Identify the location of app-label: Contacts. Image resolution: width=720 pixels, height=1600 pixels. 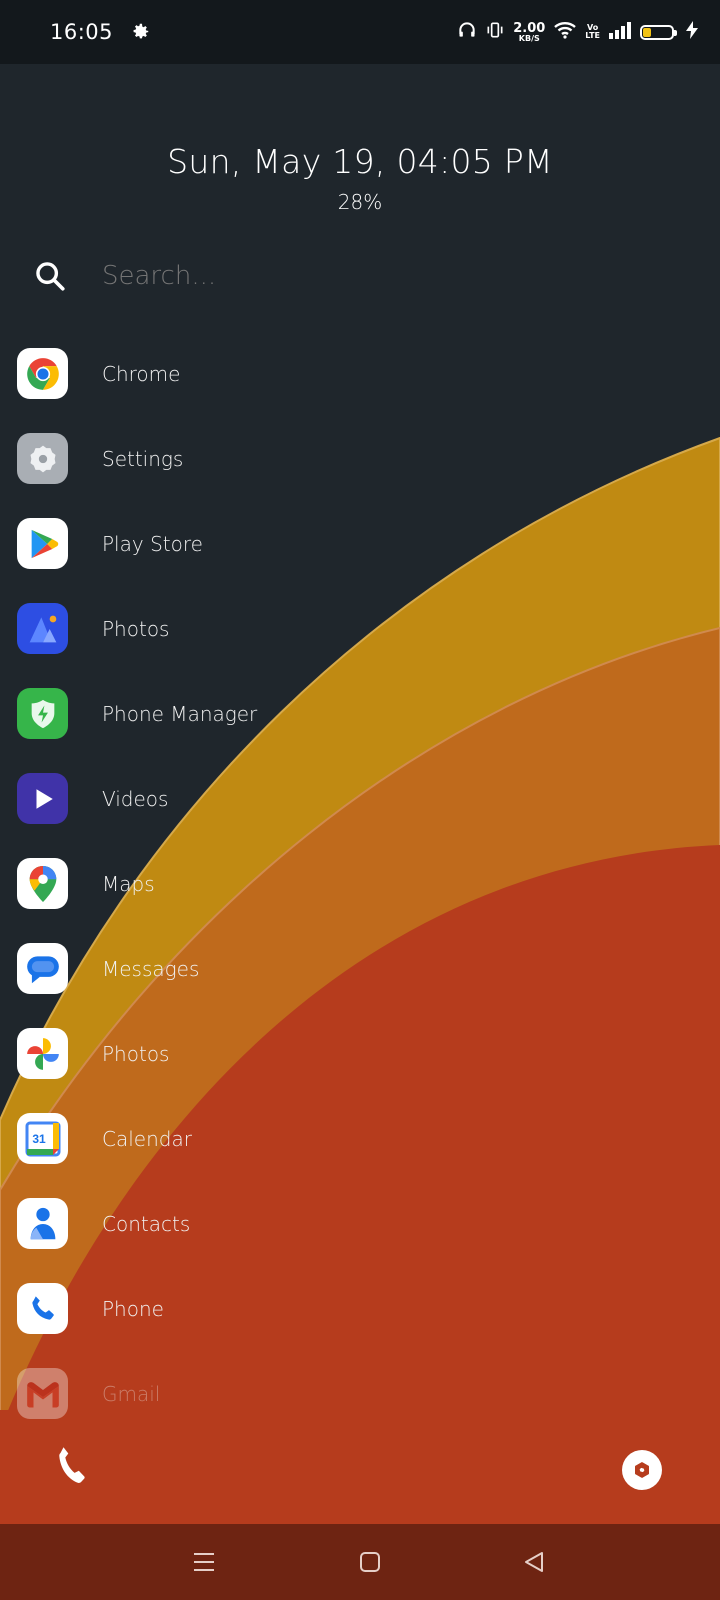
(146, 1223).